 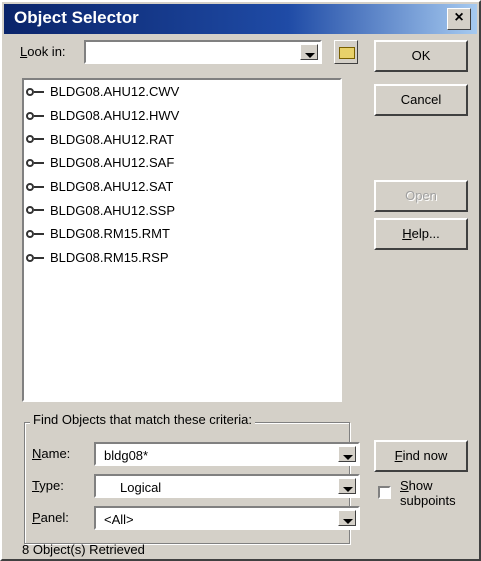 What do you see at coordinates (240, 19) in the screenshot?
I see `title-bar: Object Selector ×` at bounding box center [240, 19].